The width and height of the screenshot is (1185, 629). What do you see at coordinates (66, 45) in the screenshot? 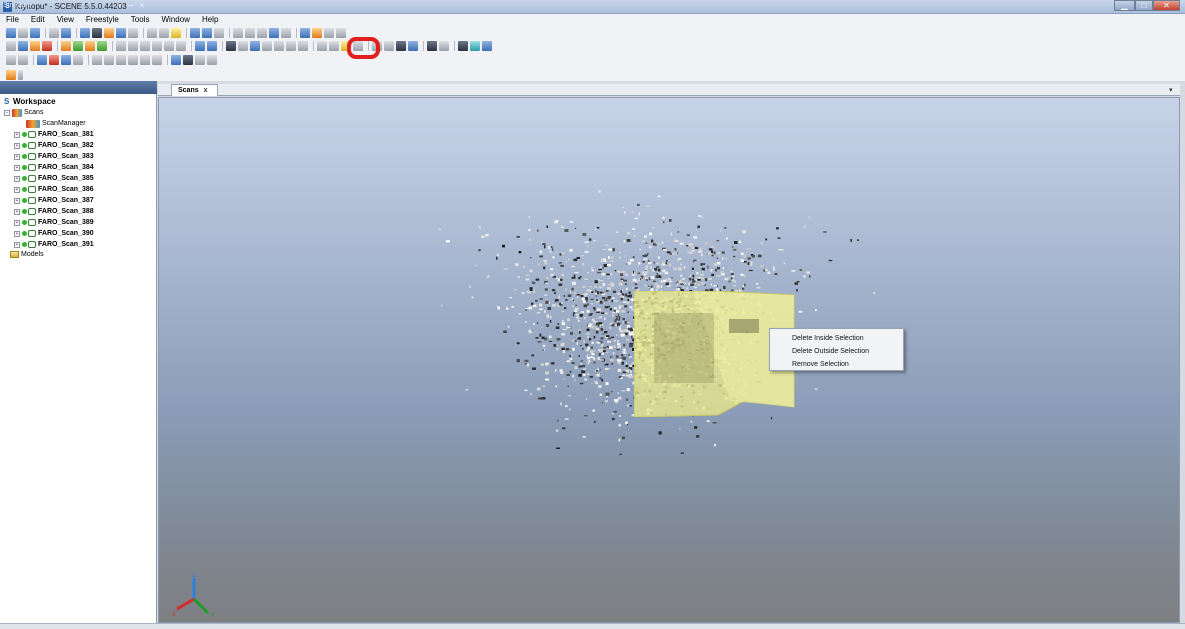
I see `zoom-extents-icon` at bounding box center [66, 45].